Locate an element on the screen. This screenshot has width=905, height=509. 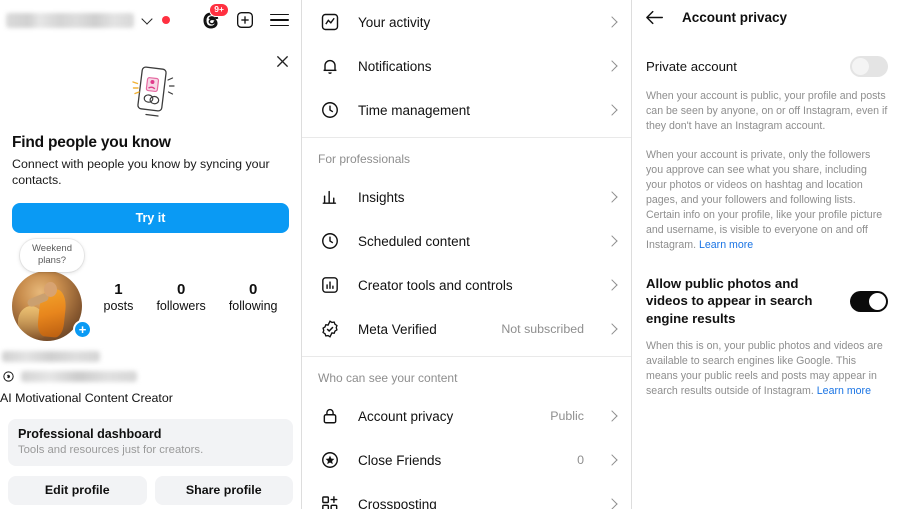
stat-followers: 0 followers is located at coordinates (180, 297).